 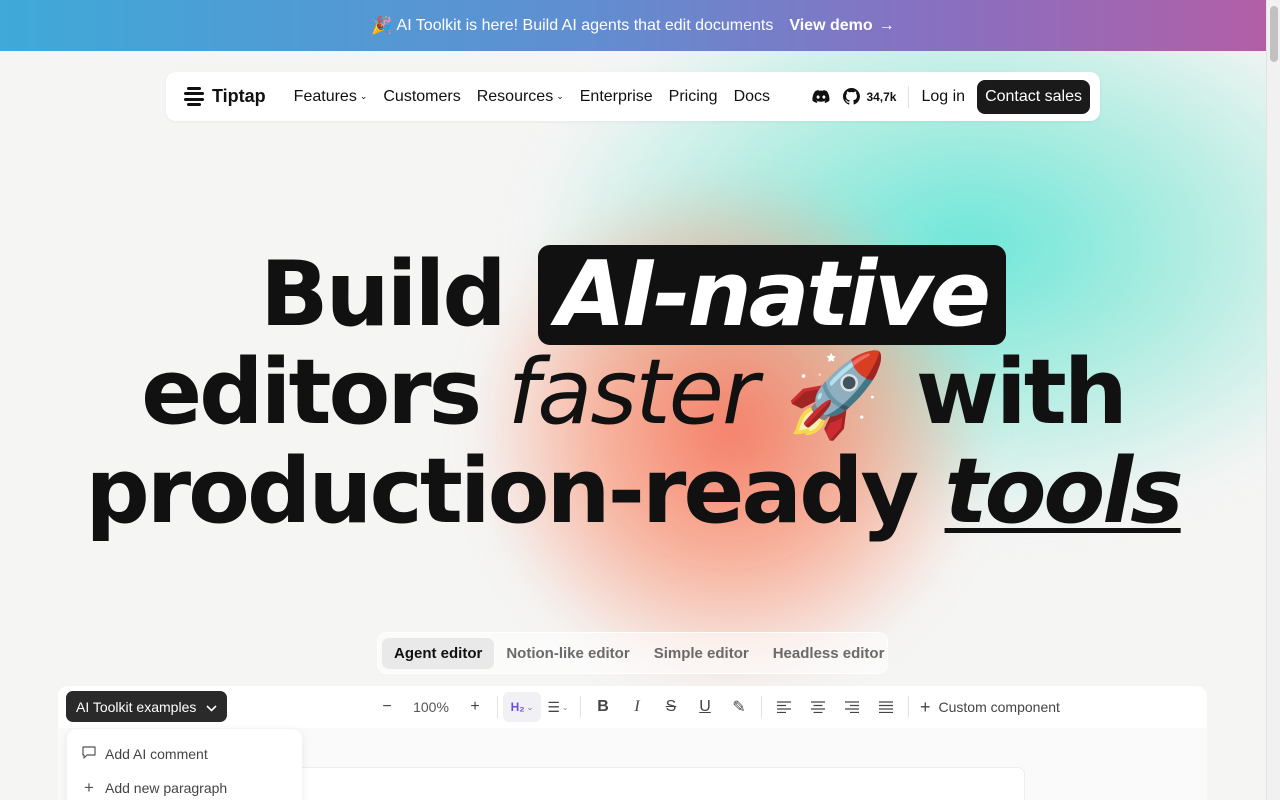 What do you see at coordinates (1021, 392) in the screenshot?
I see `hero-word-with: with` at bounding box center [1021, 392].